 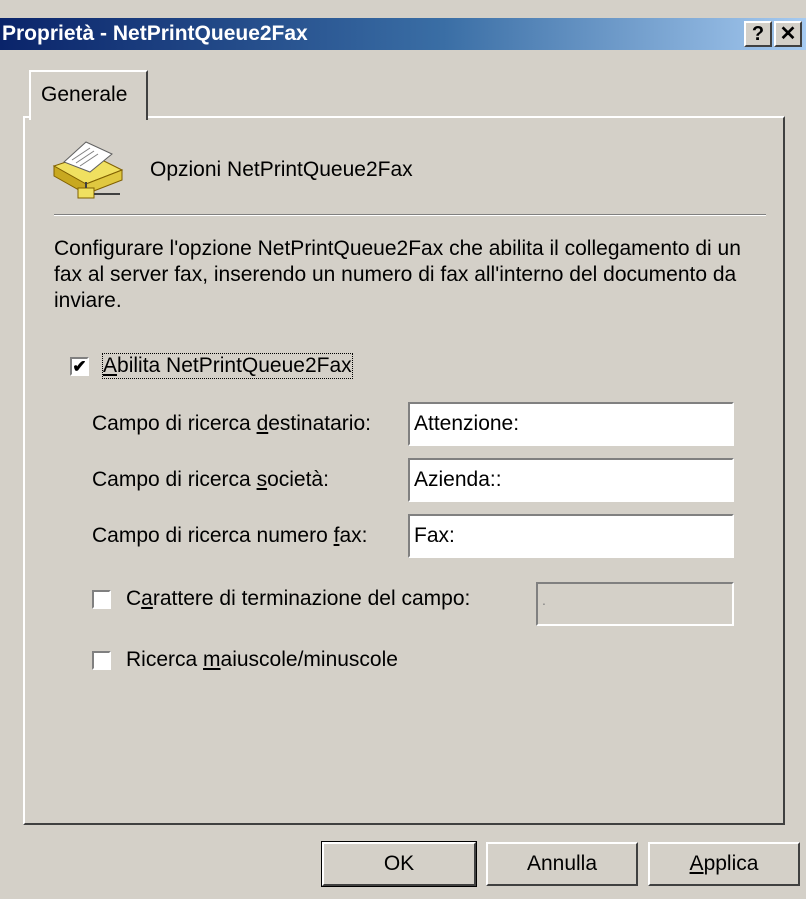 What do you see at coordinates (84, 94) in the screenshot?
I see `tab-generale-label: Generale` at bounding box center [84, 94].